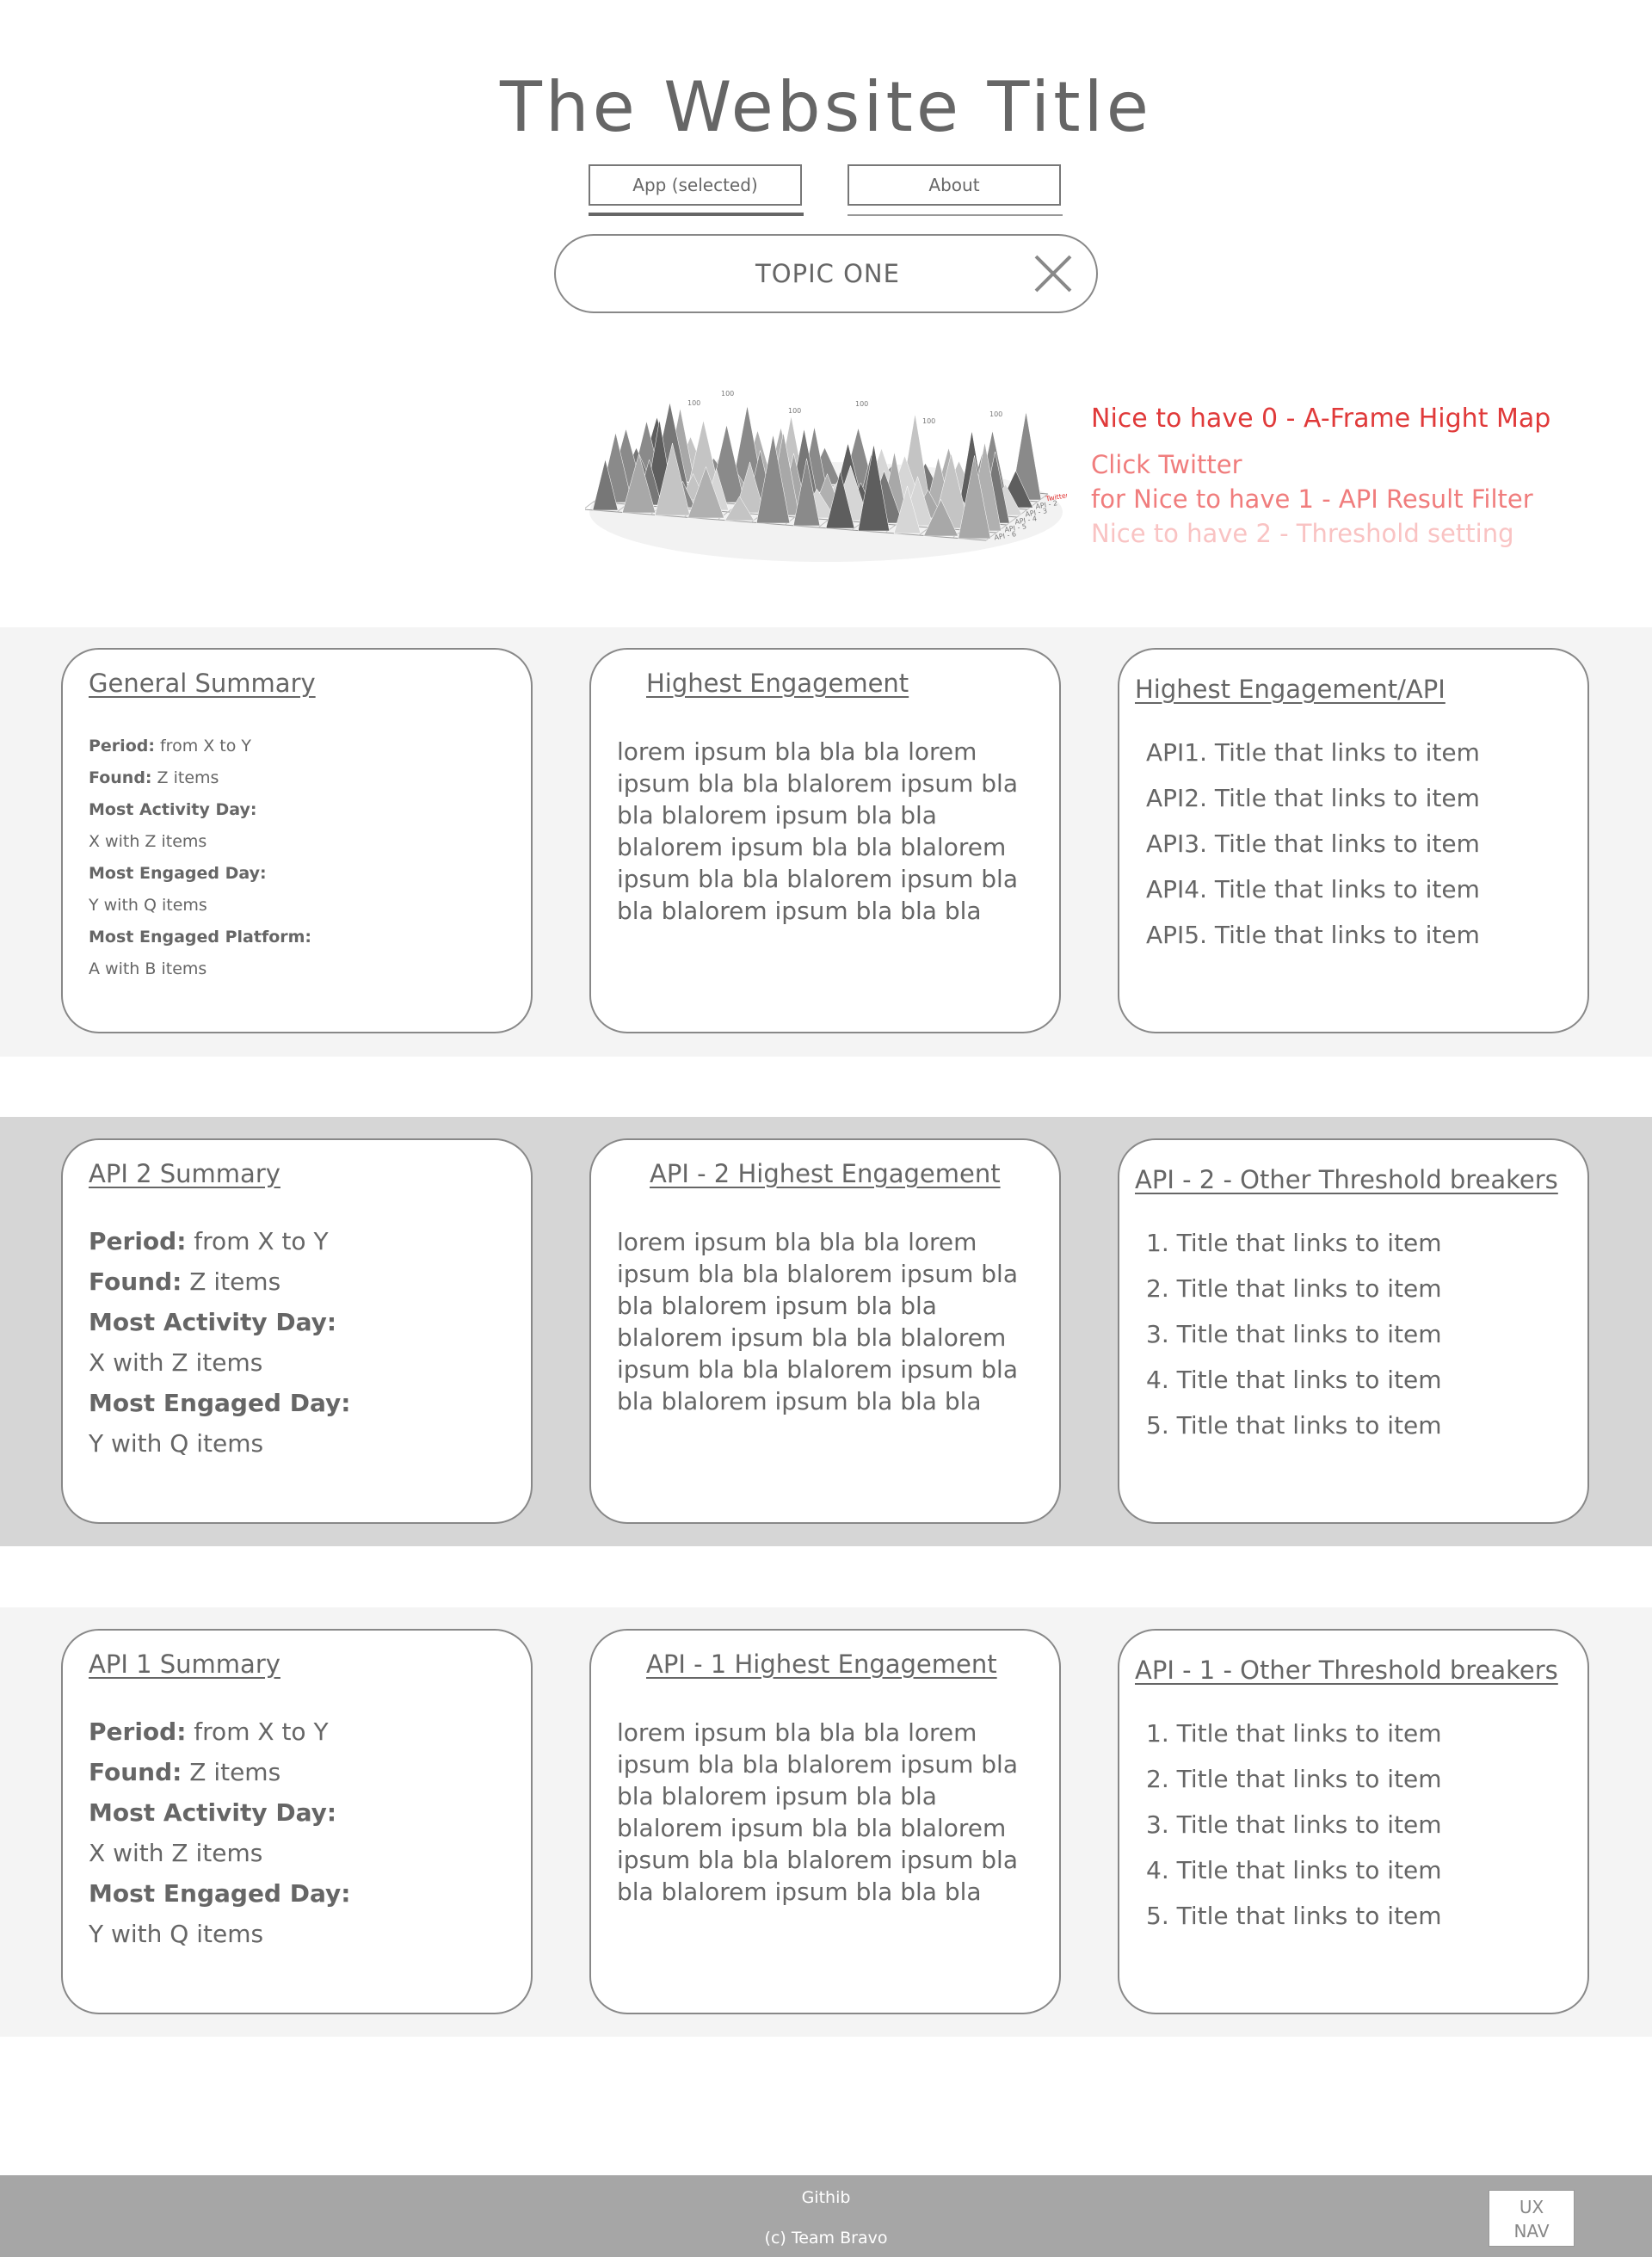 This screenshot has height=2257, width=1652. What do you see at coordinates (1346, 1179) in the screenshot?
I see `card-title: API - 2 - Other Threshold breakers` at bounding box center [1346, 1179].